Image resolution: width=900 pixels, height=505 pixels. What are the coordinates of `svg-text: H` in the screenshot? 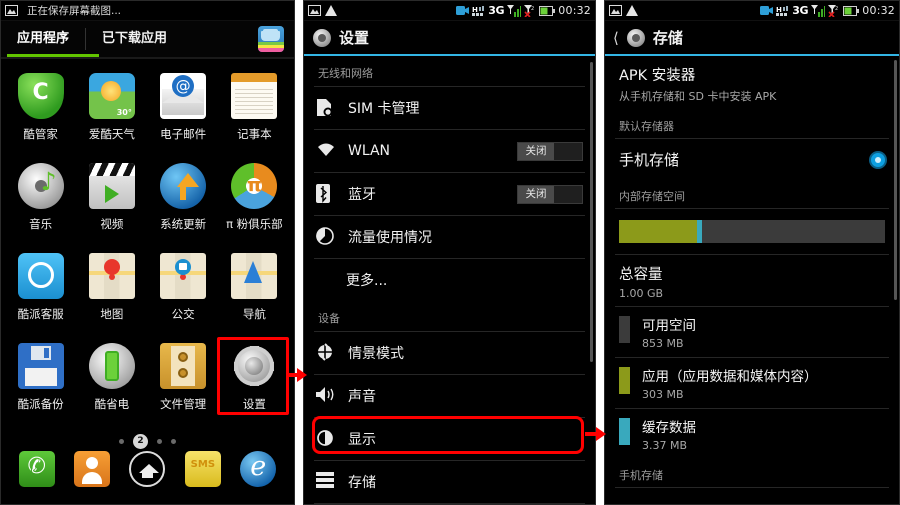 It's located at (475, 10).